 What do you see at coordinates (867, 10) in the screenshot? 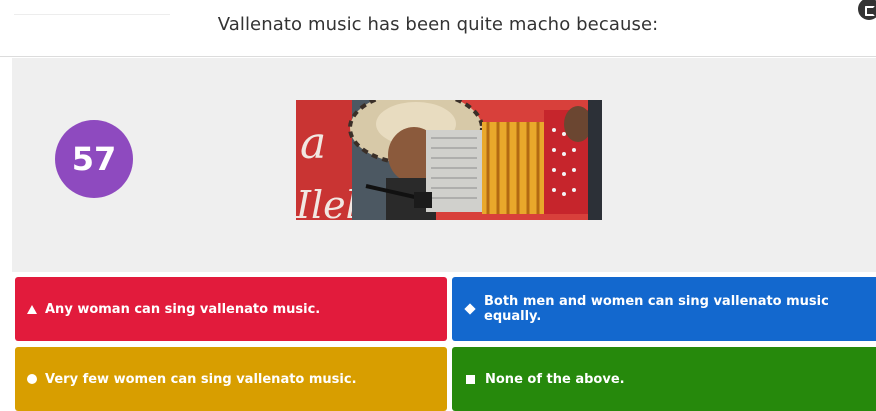
I see `exit-icon` at bounding box center [867, 10].